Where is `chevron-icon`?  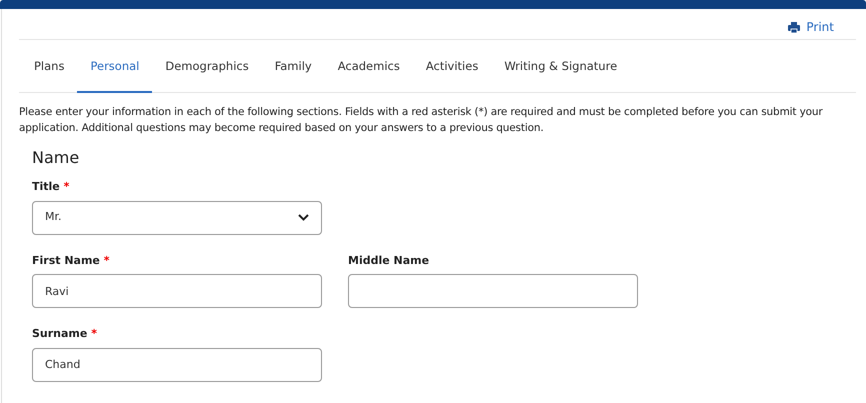
chevron-icon is located at coordinates (303, 218).